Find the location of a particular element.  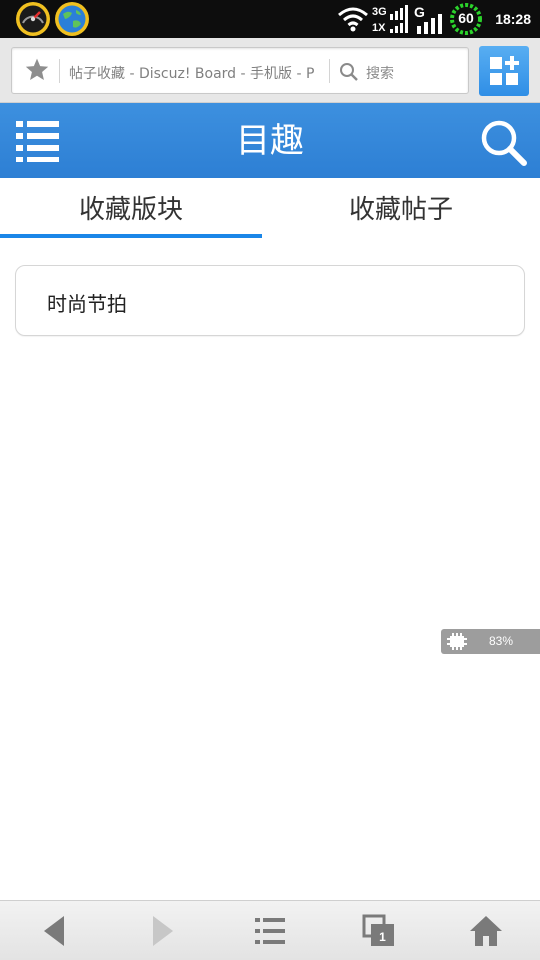

url-text: 帖子收藏 - Discuz! Board - 手机版 - P is located at coordinates (194, 73).